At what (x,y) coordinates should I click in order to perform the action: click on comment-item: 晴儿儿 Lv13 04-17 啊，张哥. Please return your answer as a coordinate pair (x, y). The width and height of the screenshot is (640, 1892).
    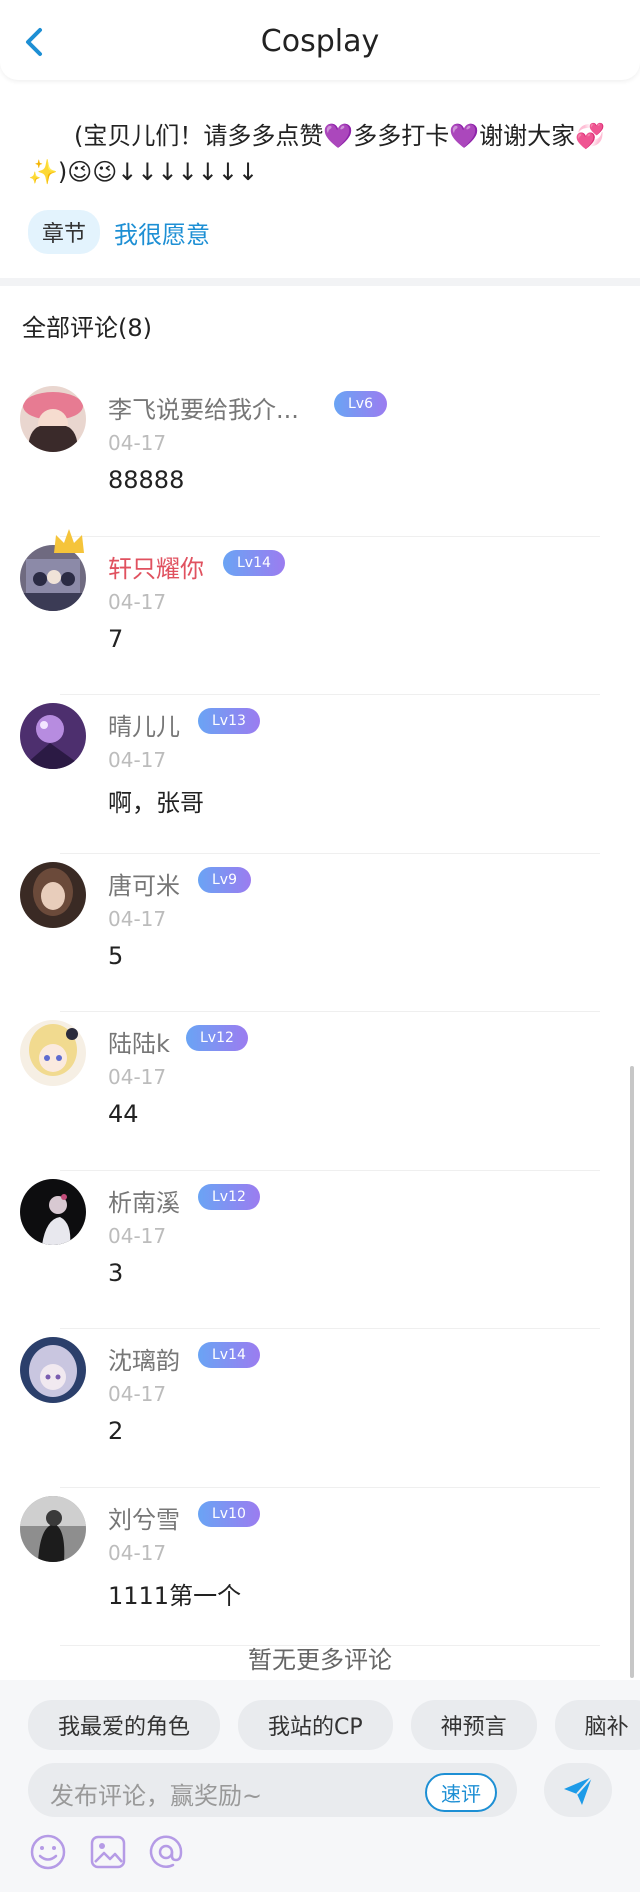
    Looking at the image, I should click on (320, 774).